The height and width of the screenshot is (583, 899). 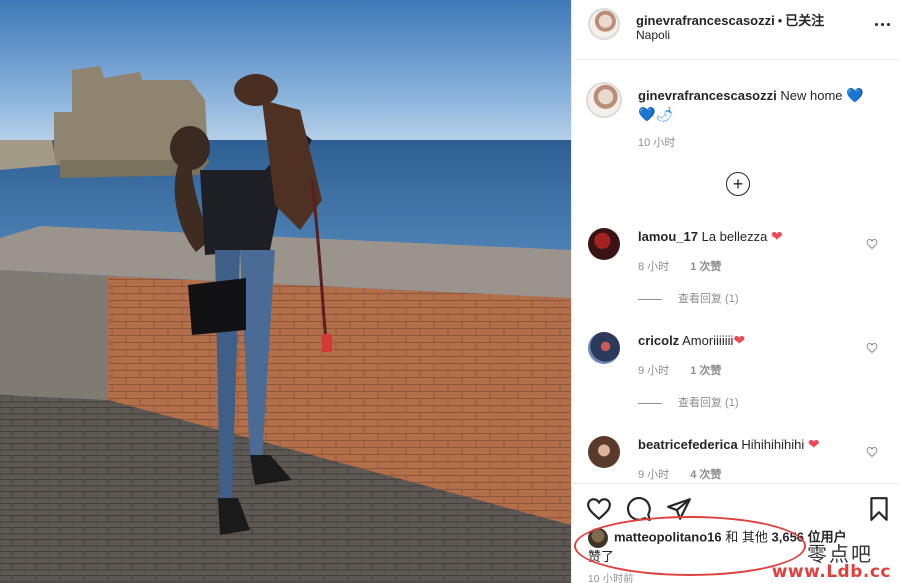 What do you see at coordinates (611, 578) in the screenshot?
I see `post-time: 10 小时前` at bounding box center [611, 578].